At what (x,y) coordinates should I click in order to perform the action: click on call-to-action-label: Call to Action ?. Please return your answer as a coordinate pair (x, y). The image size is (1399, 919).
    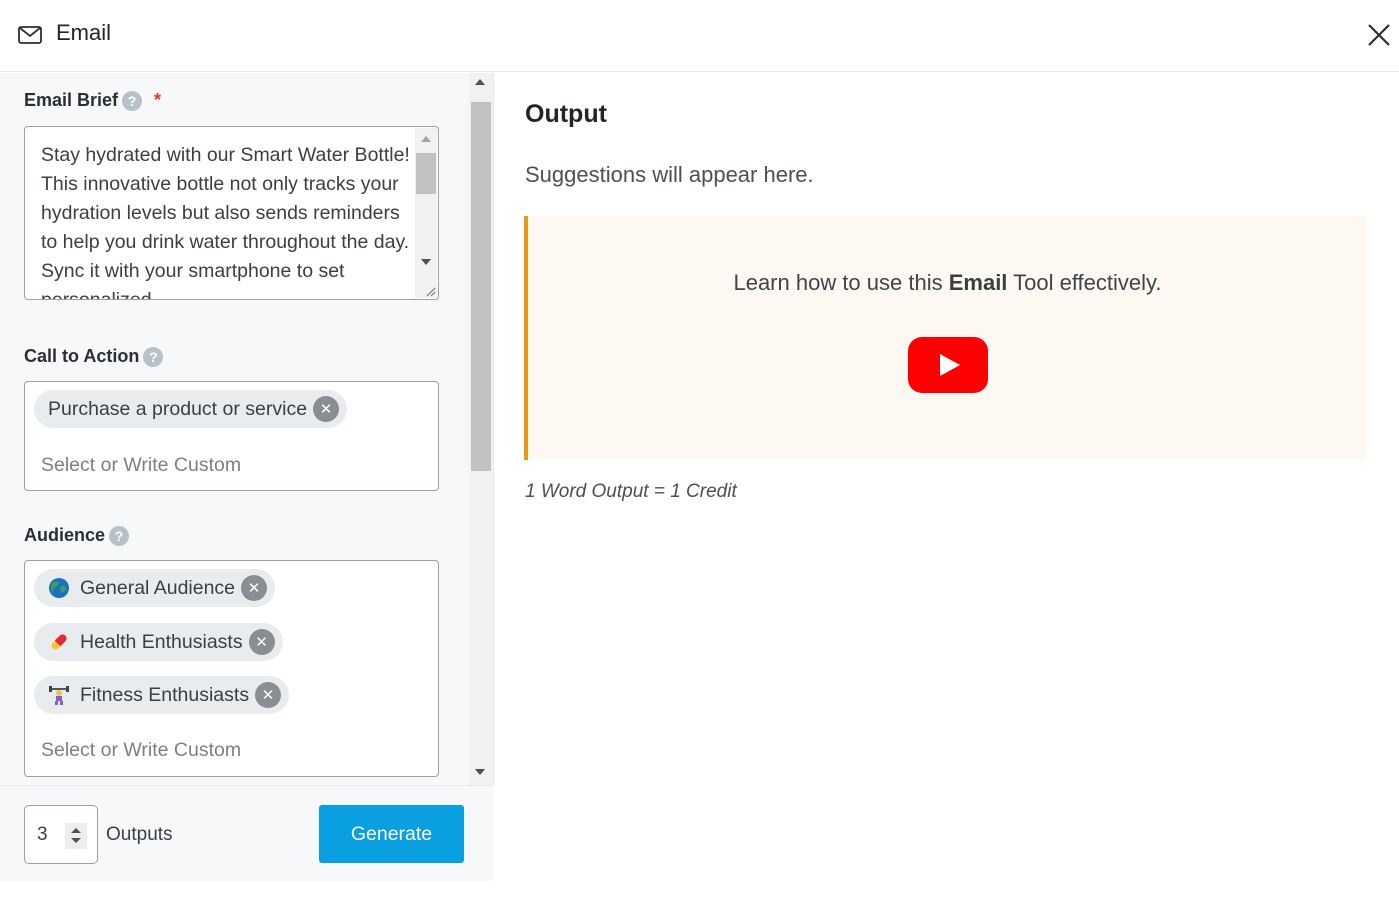
    Looking at the image, I should click on (94, 356).